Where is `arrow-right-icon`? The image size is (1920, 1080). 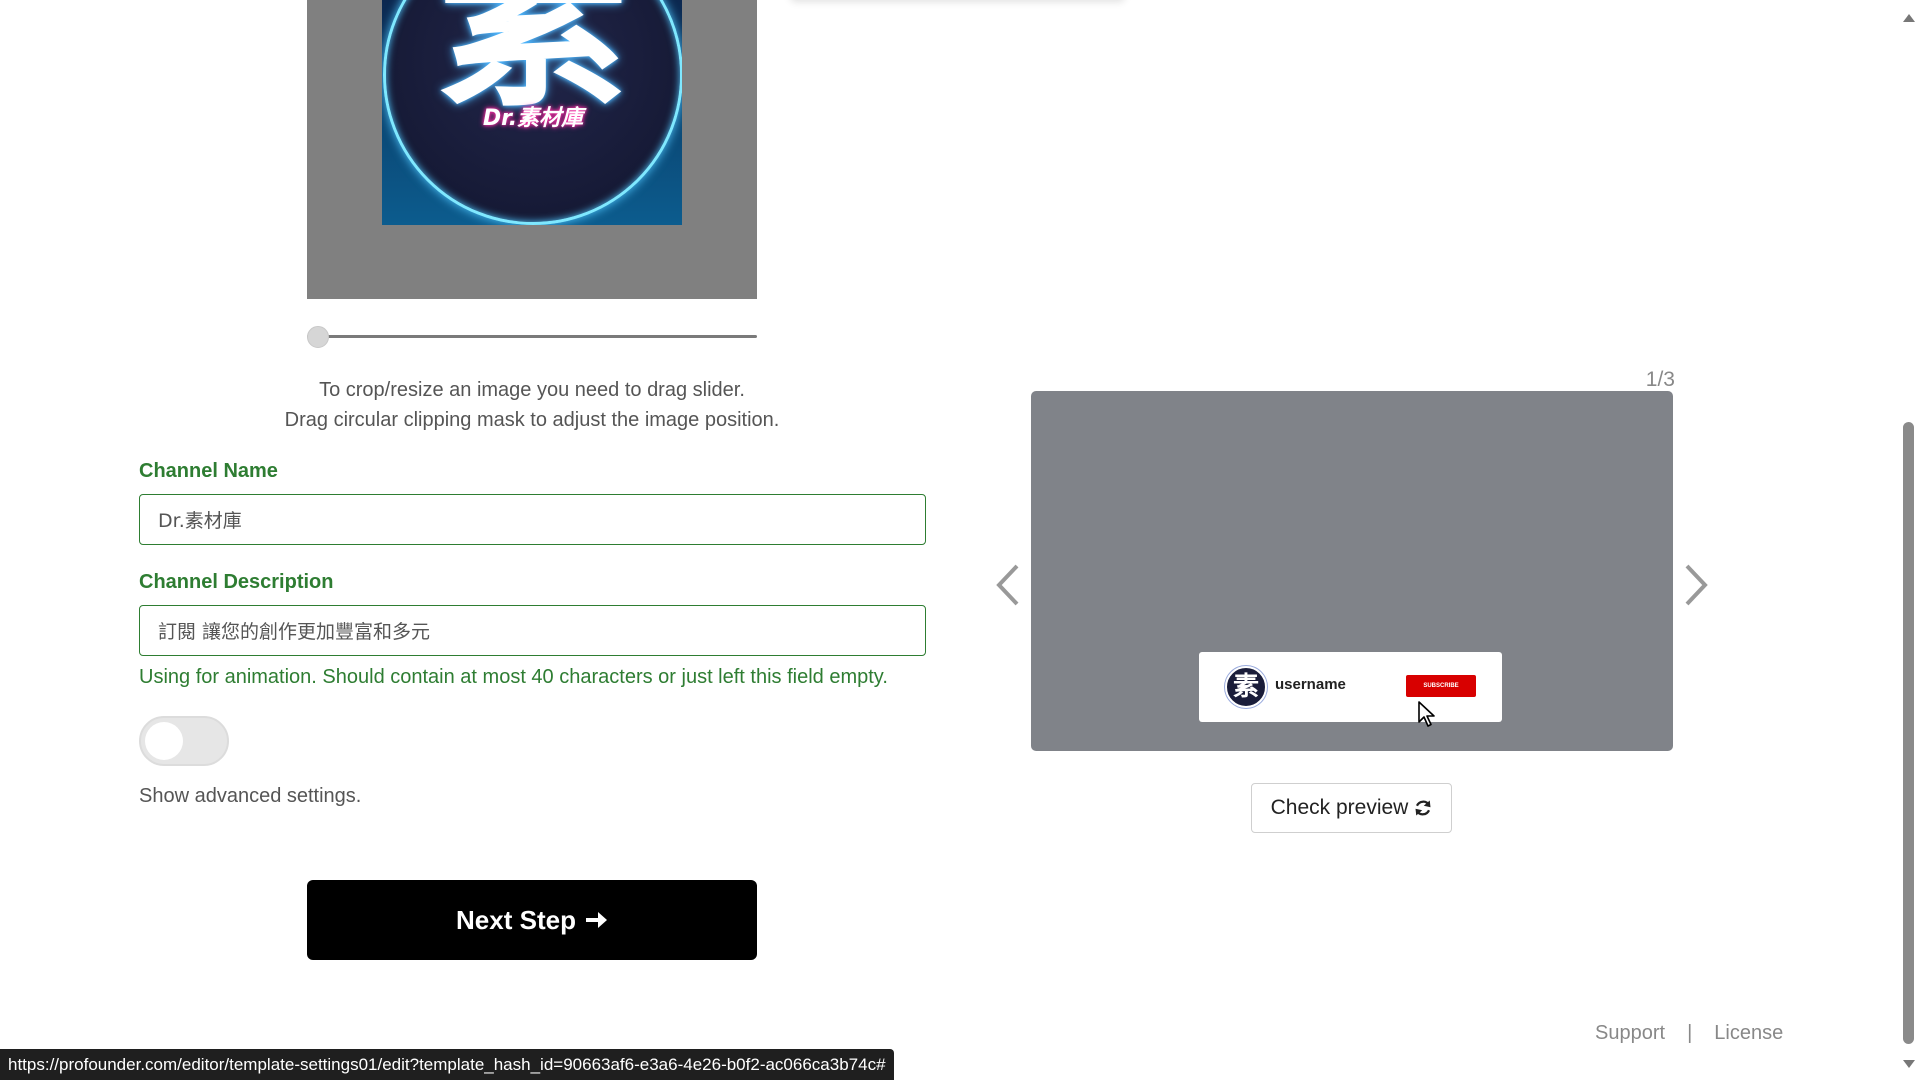
arrow-right-icon is located at coordinates (596, 920).